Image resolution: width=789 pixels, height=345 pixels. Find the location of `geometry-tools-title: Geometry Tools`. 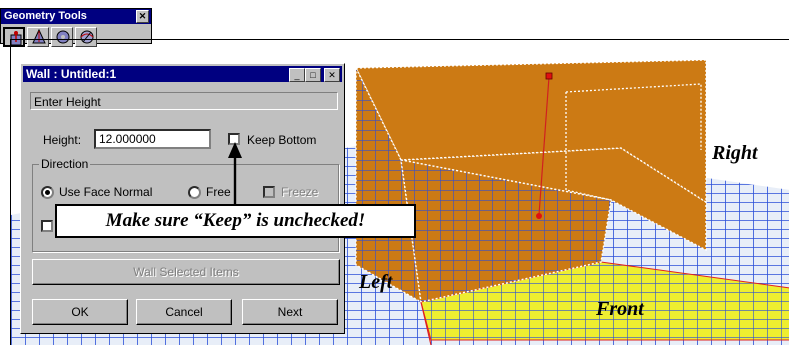

geometry-tools-title: Geometry Tools is located at coordinates (45, 16).